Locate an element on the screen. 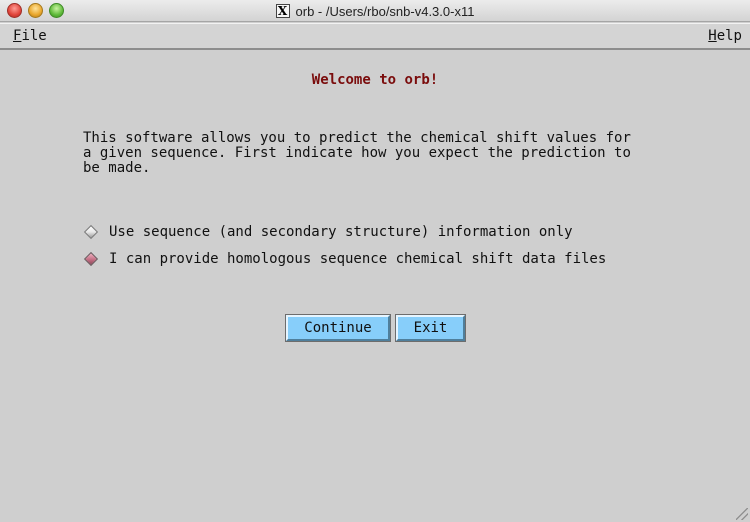  menu-help: Help is located at coordinates (725, 36).